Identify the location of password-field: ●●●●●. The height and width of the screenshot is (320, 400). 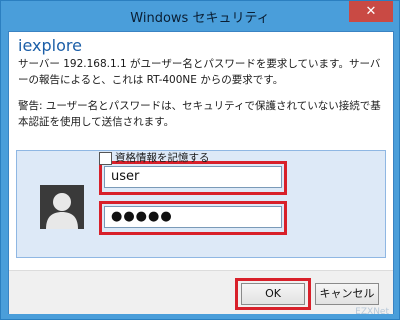
(193, 217).